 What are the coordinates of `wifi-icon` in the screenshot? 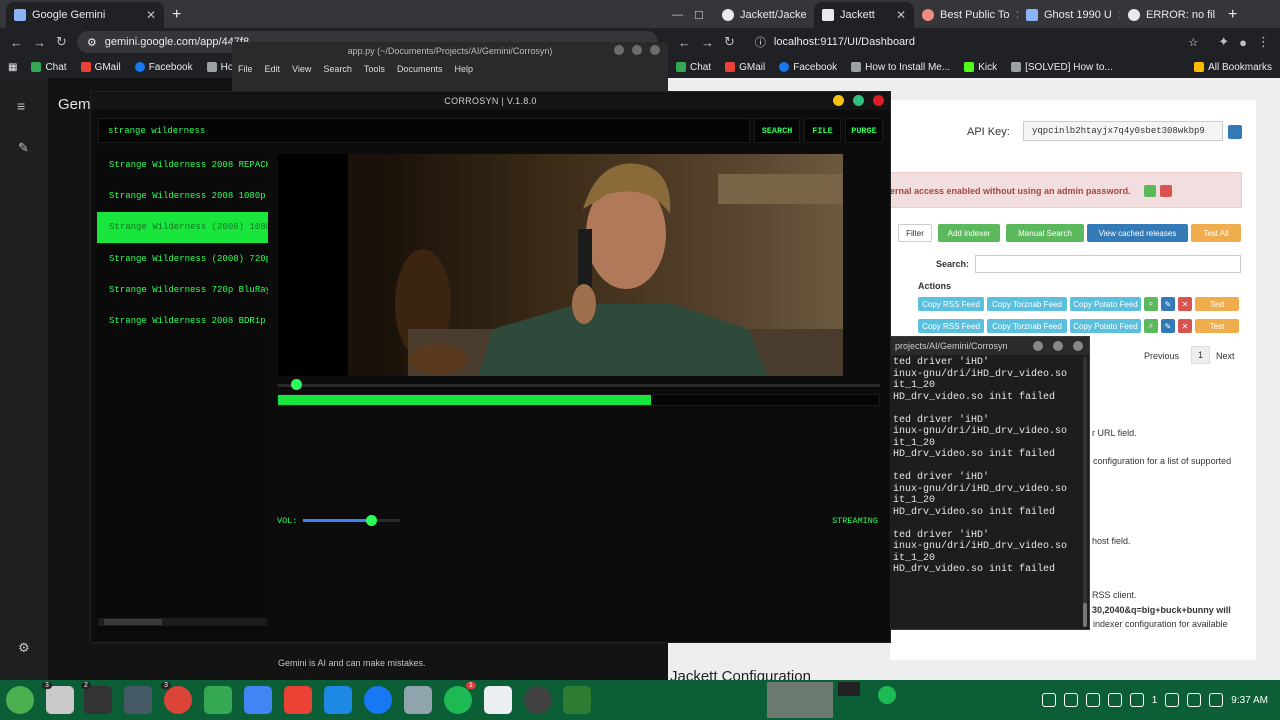 It's located at (1172, 700).